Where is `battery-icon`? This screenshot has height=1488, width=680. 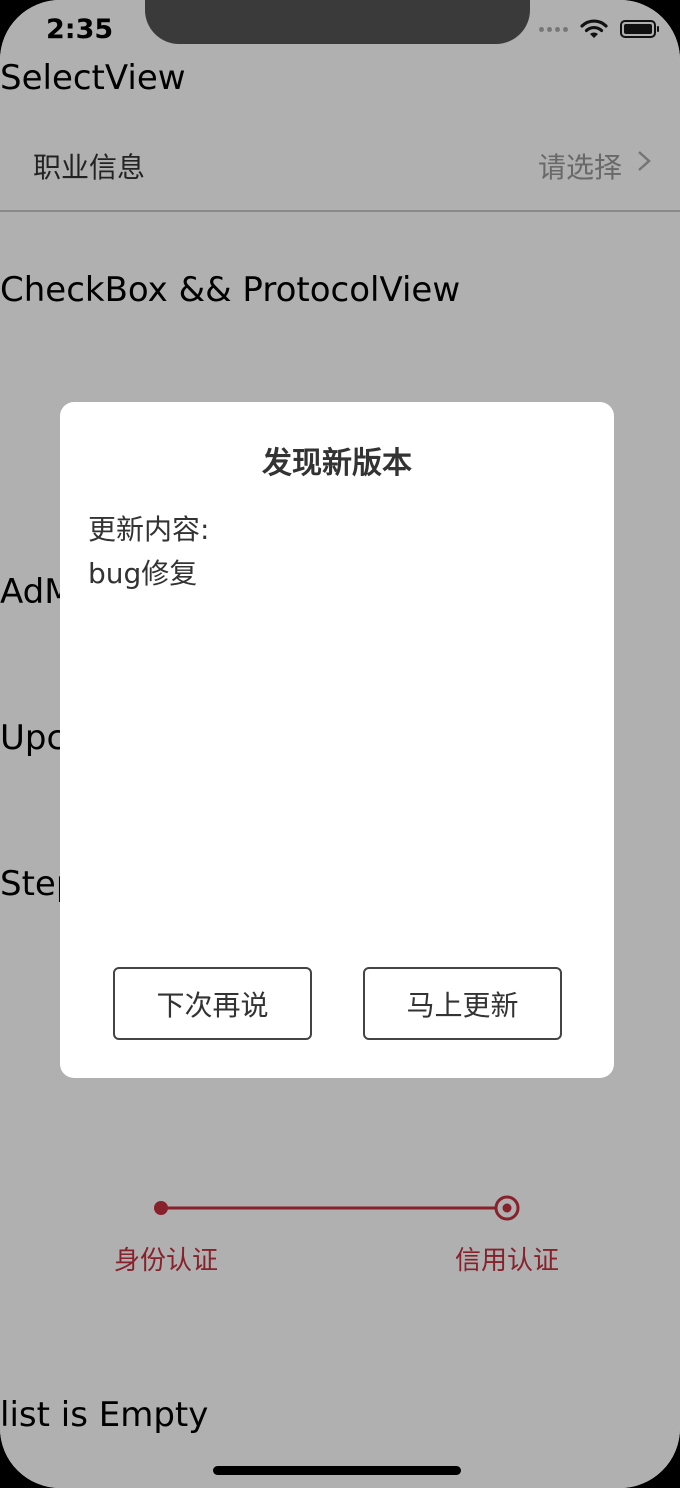
battery-icon is located at coordinates (639, 29).